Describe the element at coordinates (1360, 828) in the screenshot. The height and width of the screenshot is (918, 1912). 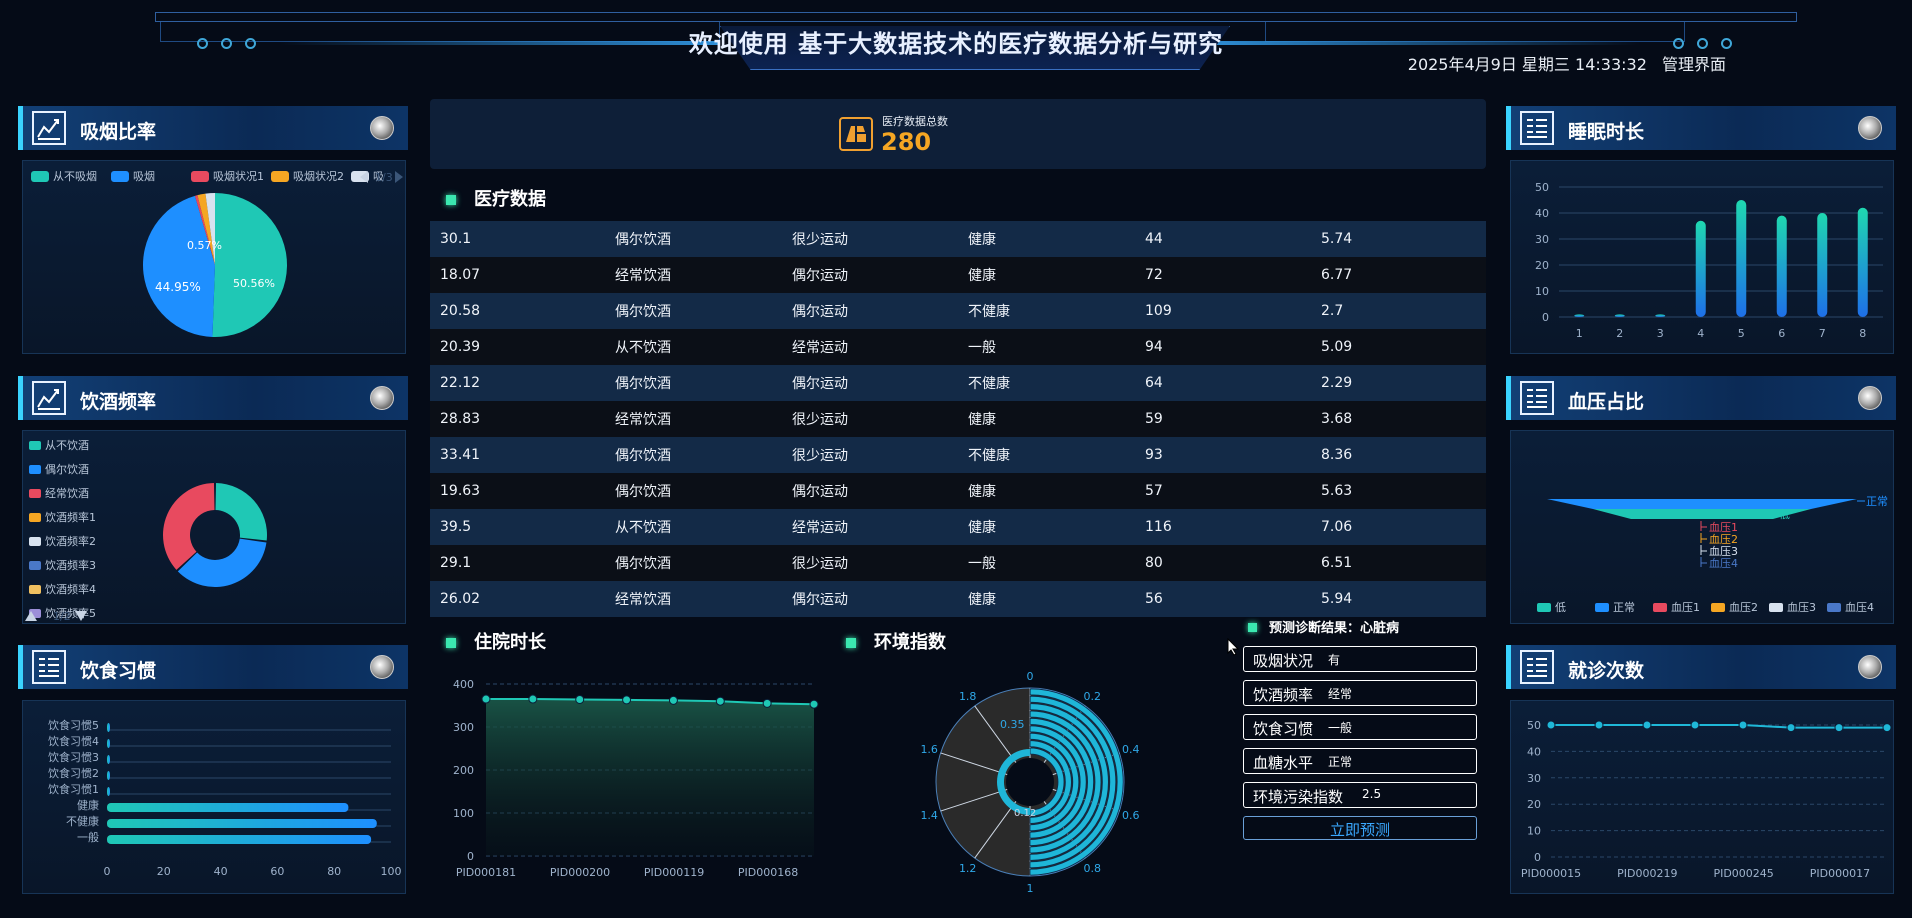
I see `predict-button: 立即预测` at that location.